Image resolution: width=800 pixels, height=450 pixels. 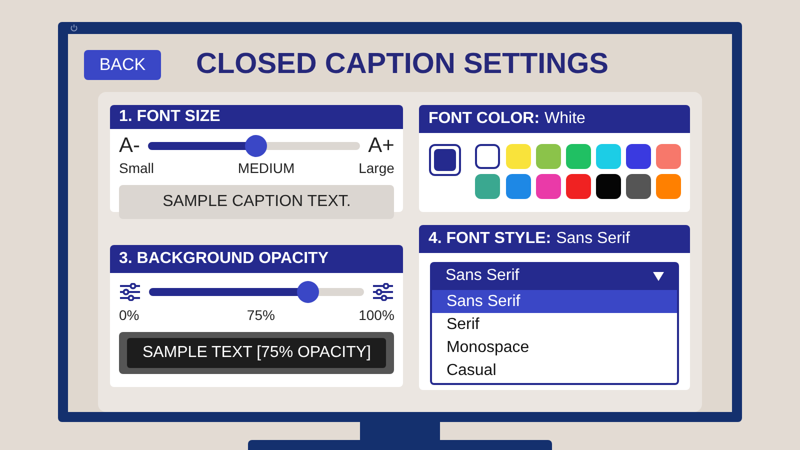 I want to click on page-title: CLOSED CAPTION SETTINGS, so click(x=402, y=64).